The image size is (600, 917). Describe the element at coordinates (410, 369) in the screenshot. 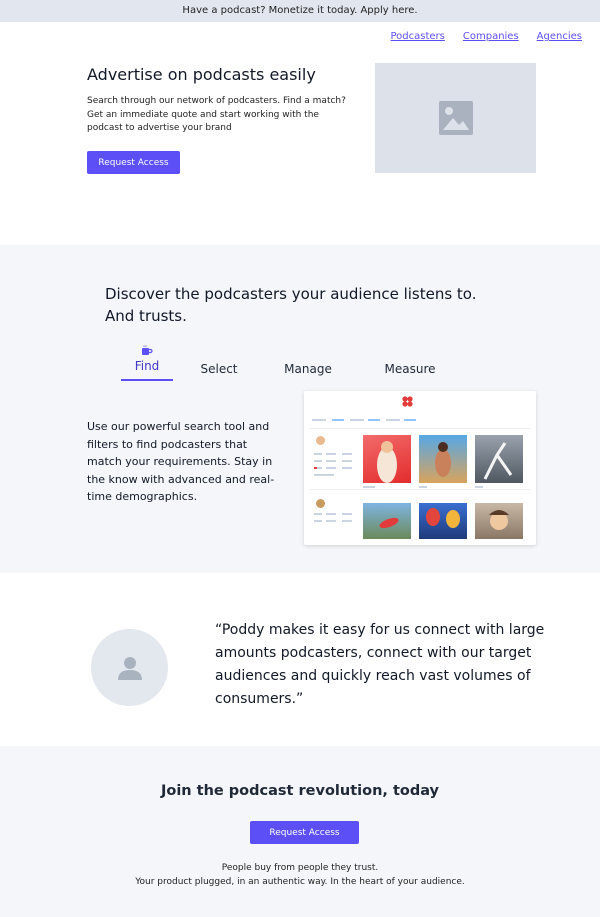

I see `tab-measure: Measure` at that location.